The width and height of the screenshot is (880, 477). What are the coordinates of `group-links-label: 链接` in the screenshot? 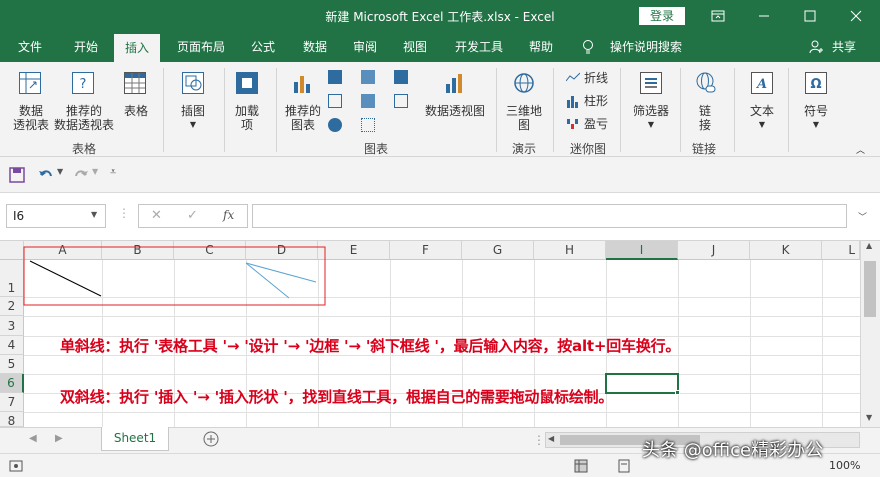 It's located at (704, 149).